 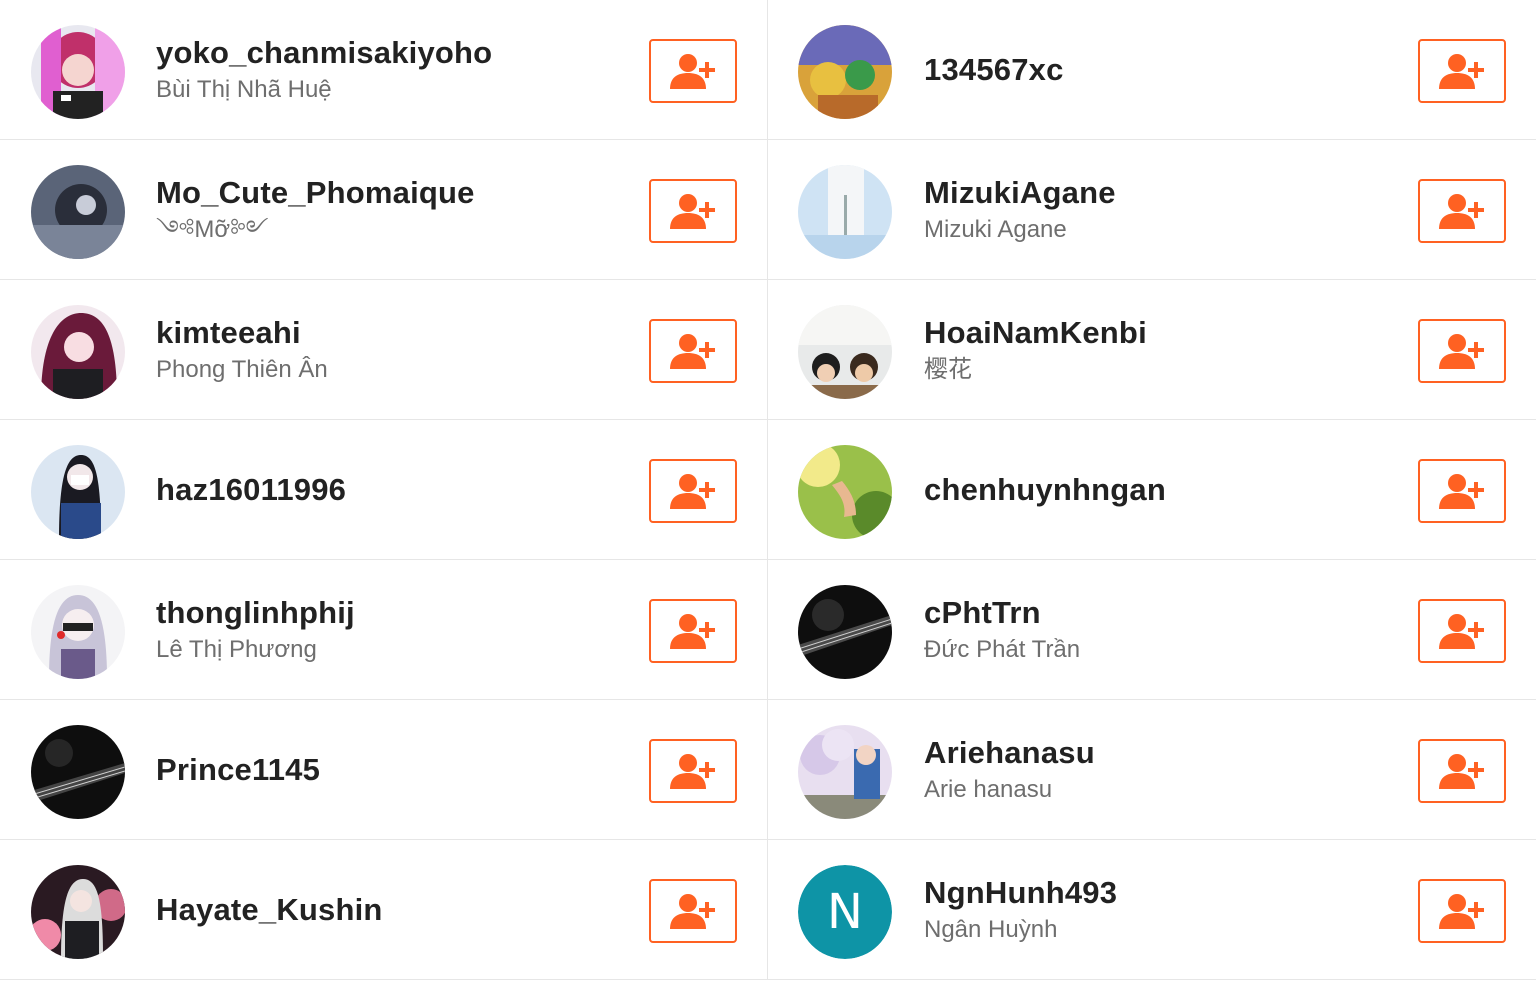 I want to click on user-card: chenhuynhngan, so click(x=1152, y=490).